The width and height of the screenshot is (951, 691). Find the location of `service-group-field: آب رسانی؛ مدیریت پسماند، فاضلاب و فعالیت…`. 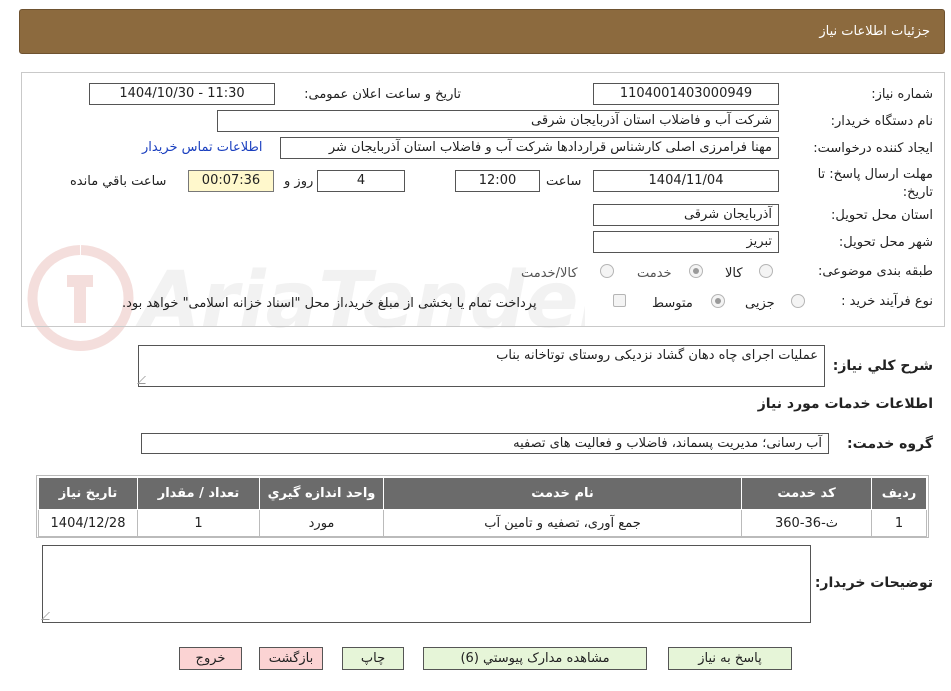

service-group-field: آب رسانی؛ مدیریت پسماند، فاضلاب و فعالیت… is located at coordinates (485, 443).